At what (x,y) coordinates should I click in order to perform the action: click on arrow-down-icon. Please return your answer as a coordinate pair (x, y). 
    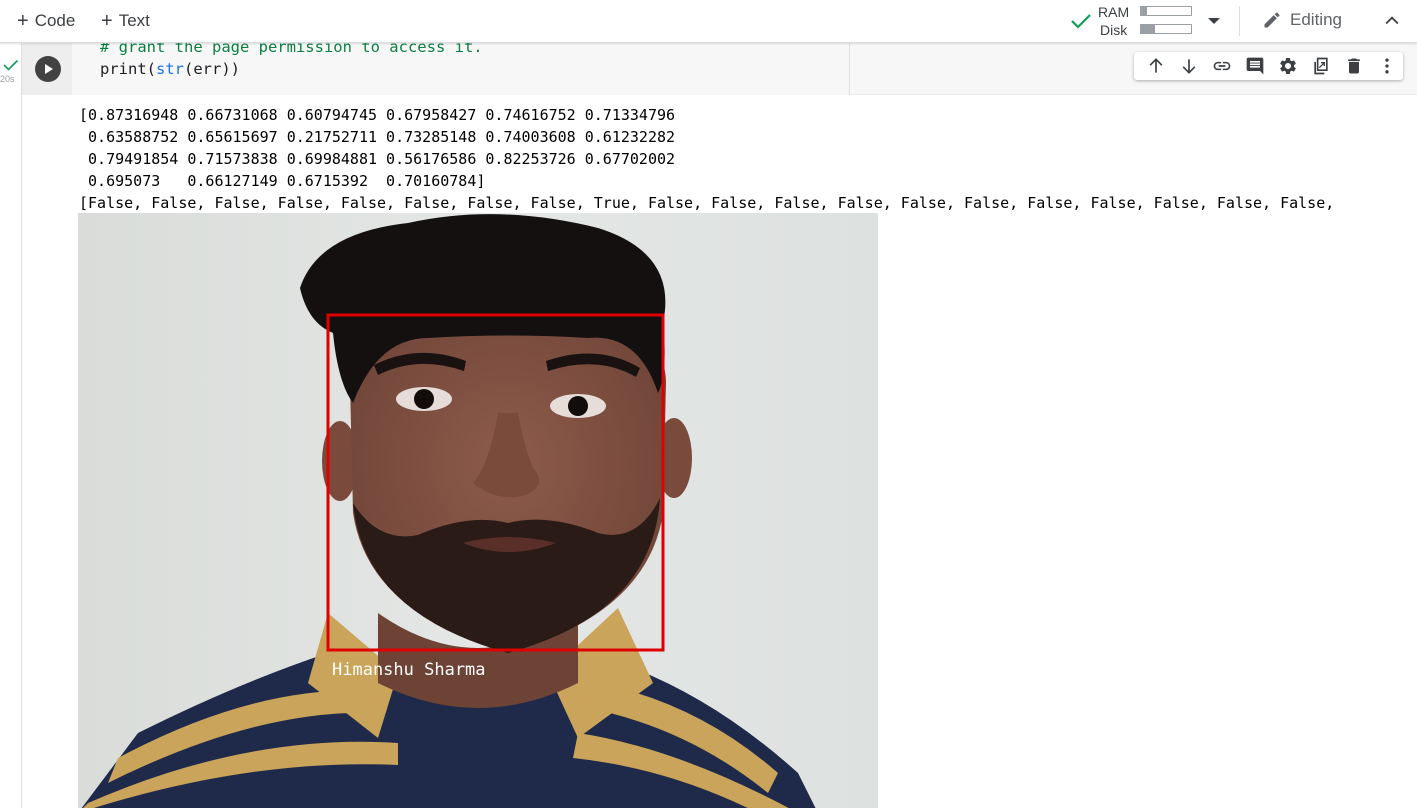
    Looking at the image, I should click on (1189, 66).